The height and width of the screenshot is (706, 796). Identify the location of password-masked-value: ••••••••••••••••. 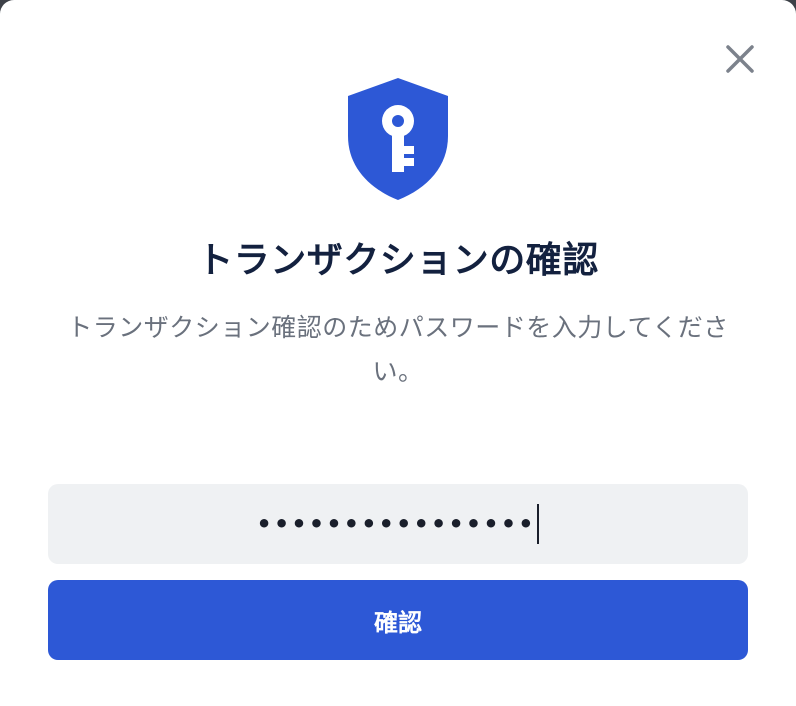
(396, 524).